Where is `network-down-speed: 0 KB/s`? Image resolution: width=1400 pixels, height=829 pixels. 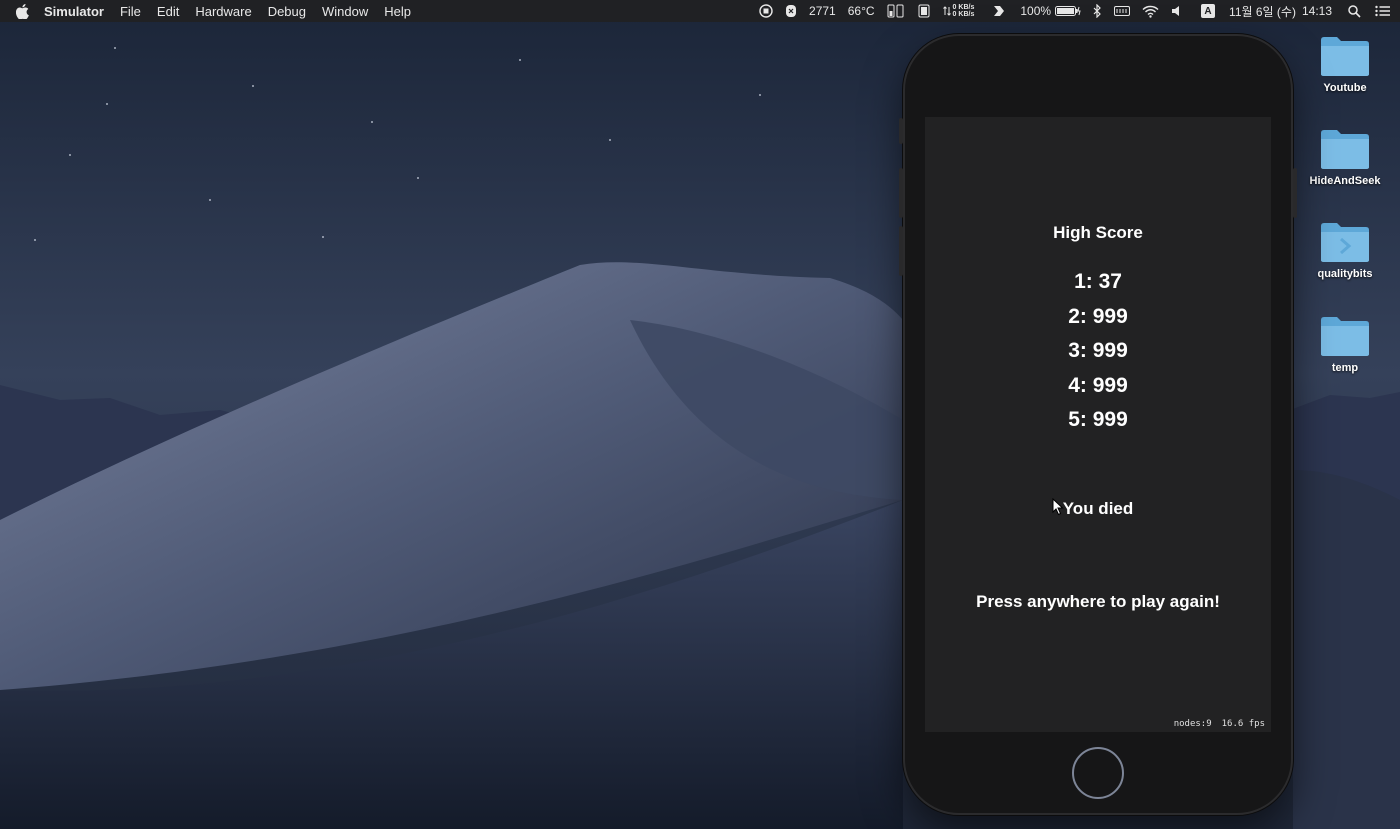
network-down-speed: 0 KB/s is located at coordinates (963, 14).